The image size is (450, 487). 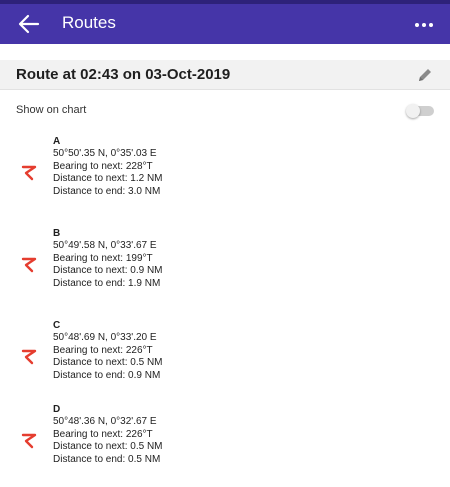 What do you see at coordinates (421, 111) in the screenshot?
I see `show-on-chart-toggle` at bounding box center [421, 111].